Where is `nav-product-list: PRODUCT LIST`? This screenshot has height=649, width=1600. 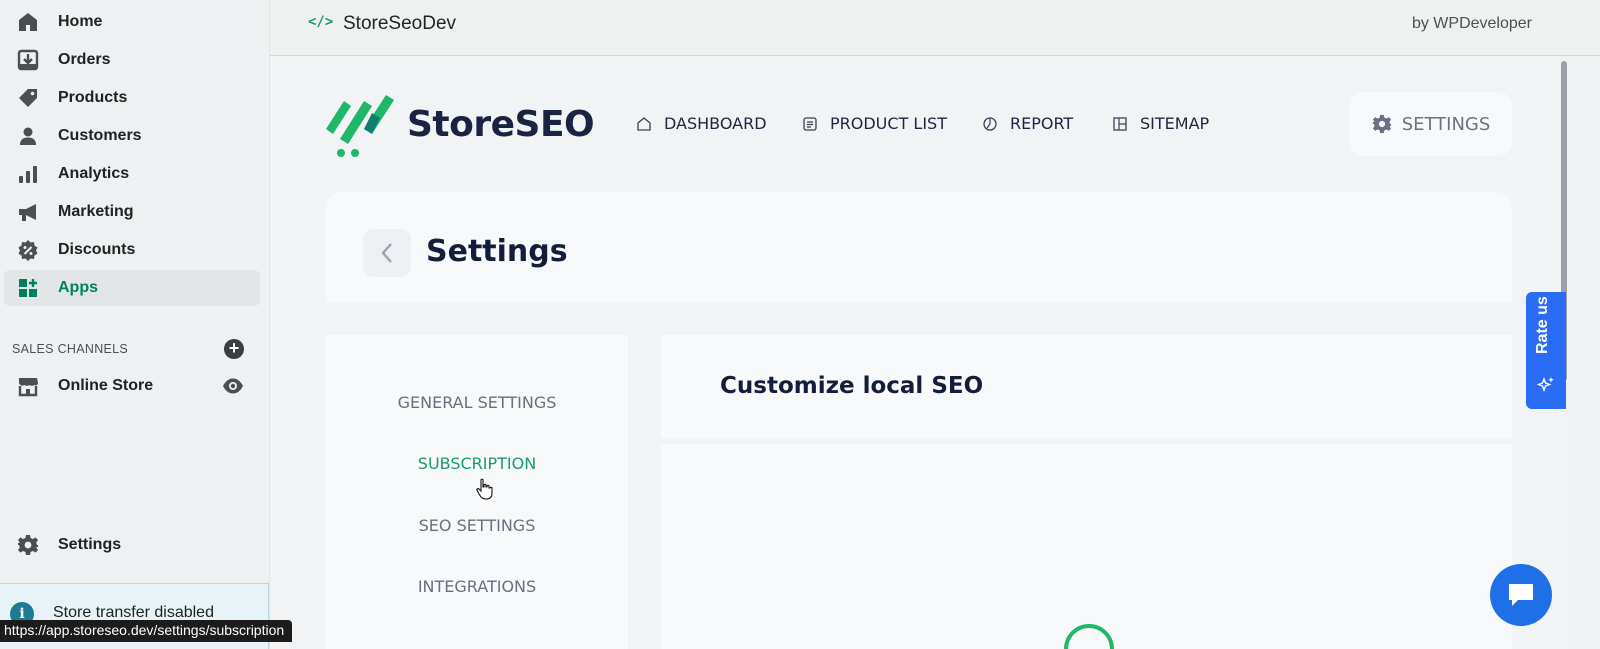
nav-product-list: PRODUCT LIST is located at coordinates (874, 123).